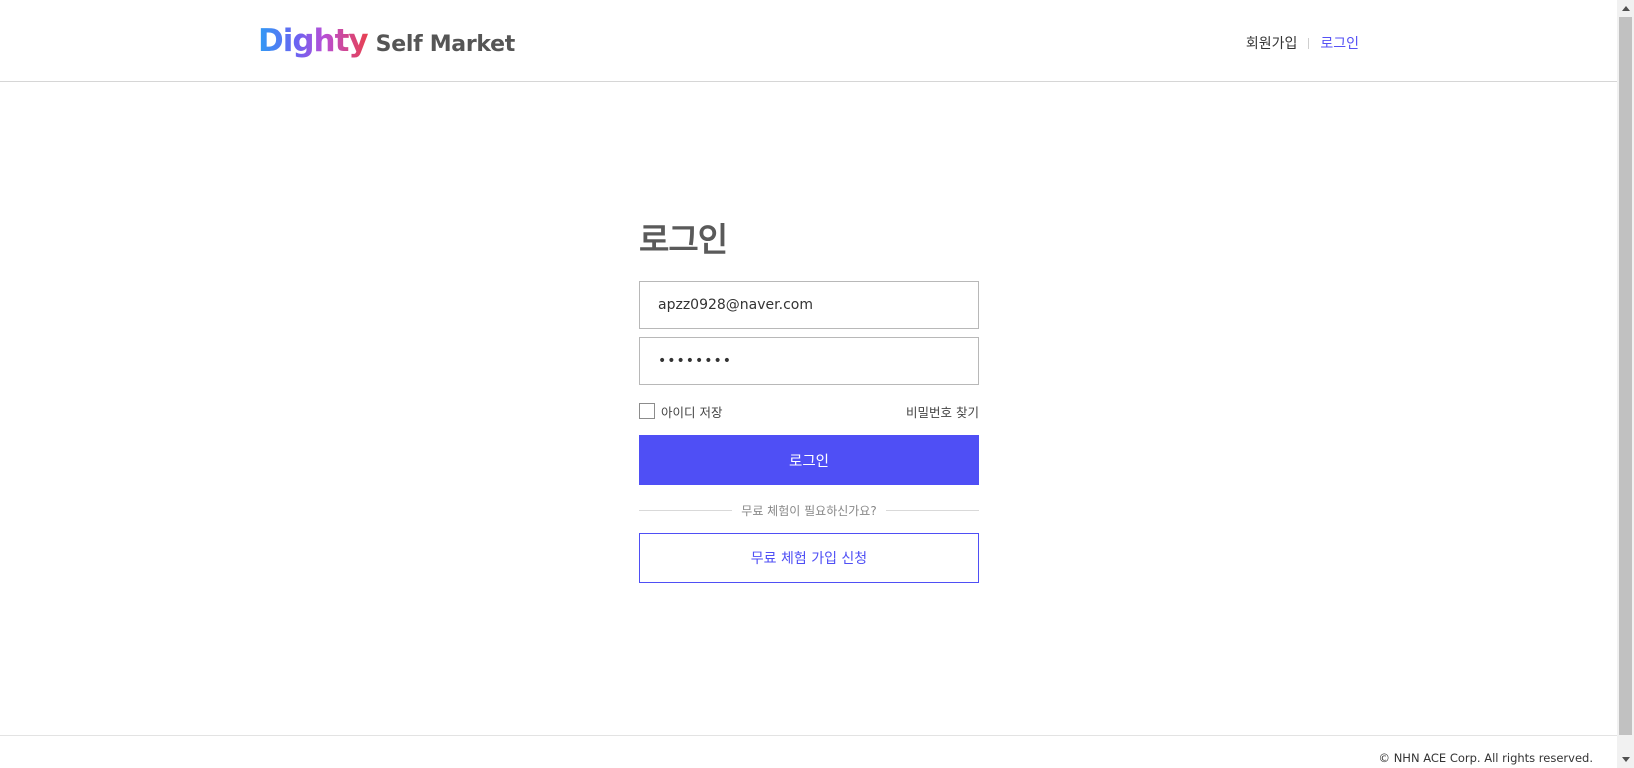 This screenshot has height=768, width=1634. Describe the element at coordinates (809, 305) in the screenshot. I see `email-field` at that location.